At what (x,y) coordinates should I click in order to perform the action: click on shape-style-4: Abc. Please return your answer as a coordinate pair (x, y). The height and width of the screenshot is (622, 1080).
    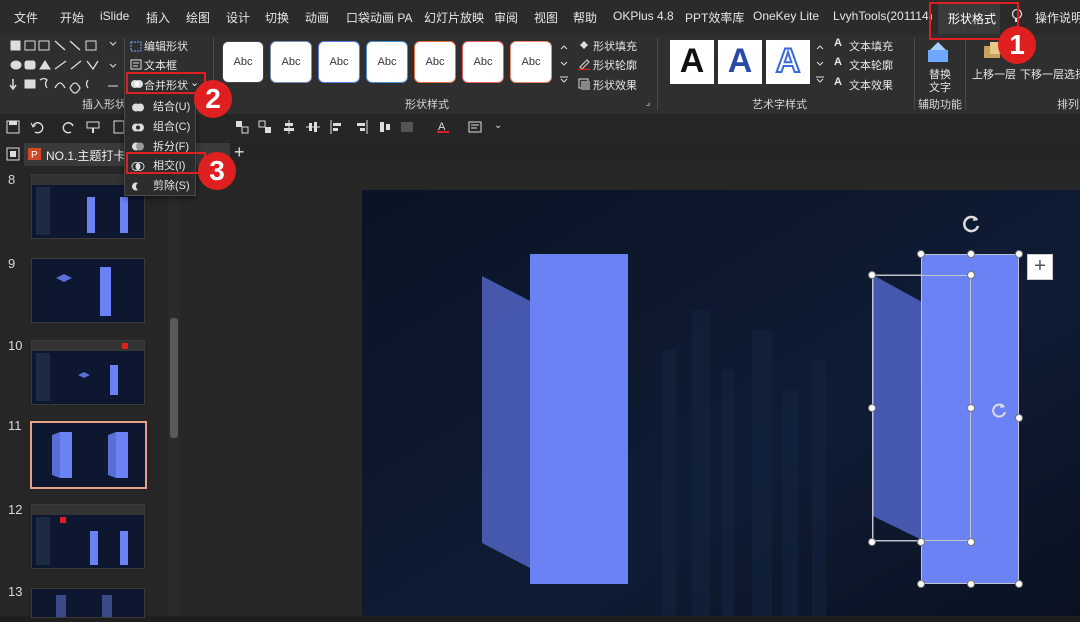
    Looking at the image, I should click on (387, 62).